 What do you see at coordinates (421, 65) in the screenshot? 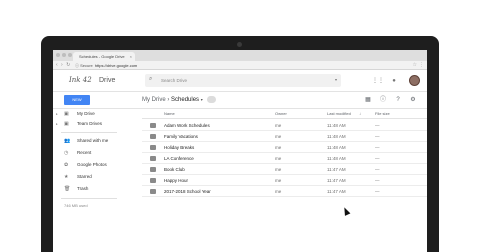
I see `browser-menu-icon: ⋮` at bounding box center [421, 65].